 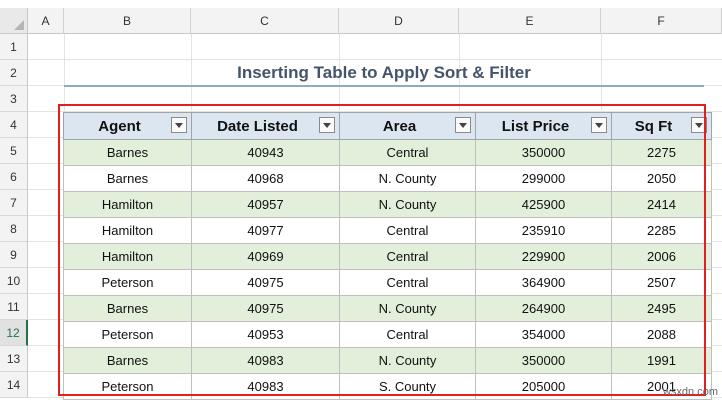 What do you see at coordinates (14, 255) in the screenshot?
I see `row-header-9: 9` at bounding box center [14, 255].